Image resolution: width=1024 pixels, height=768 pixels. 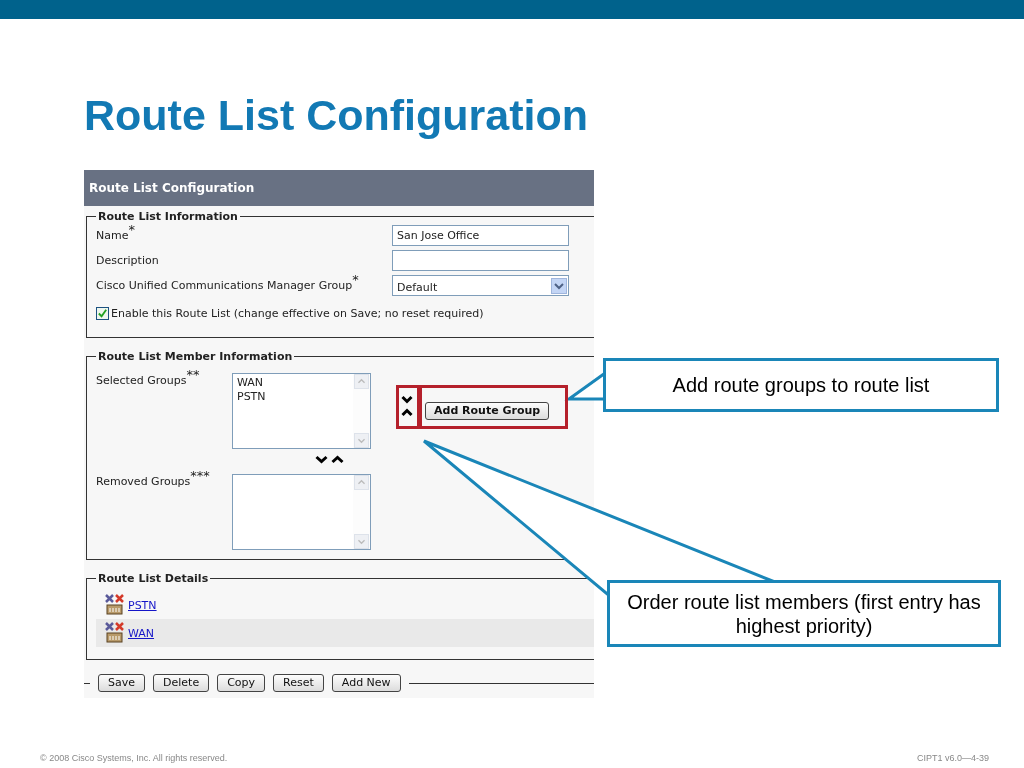 I want to click on fieldset-legend: Route List Member Information, so click(x=195, y=356).